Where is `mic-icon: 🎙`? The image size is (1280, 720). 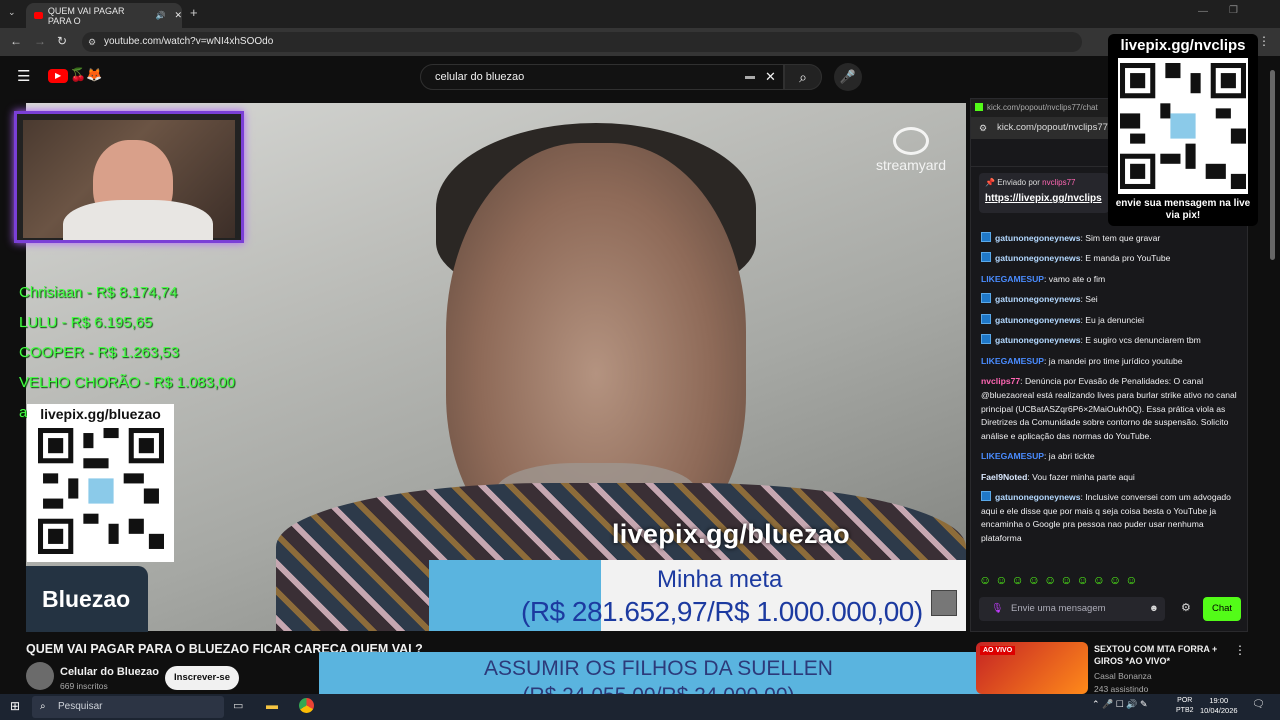
mic-icon: 🎙 is located at coordinates (997, 608).